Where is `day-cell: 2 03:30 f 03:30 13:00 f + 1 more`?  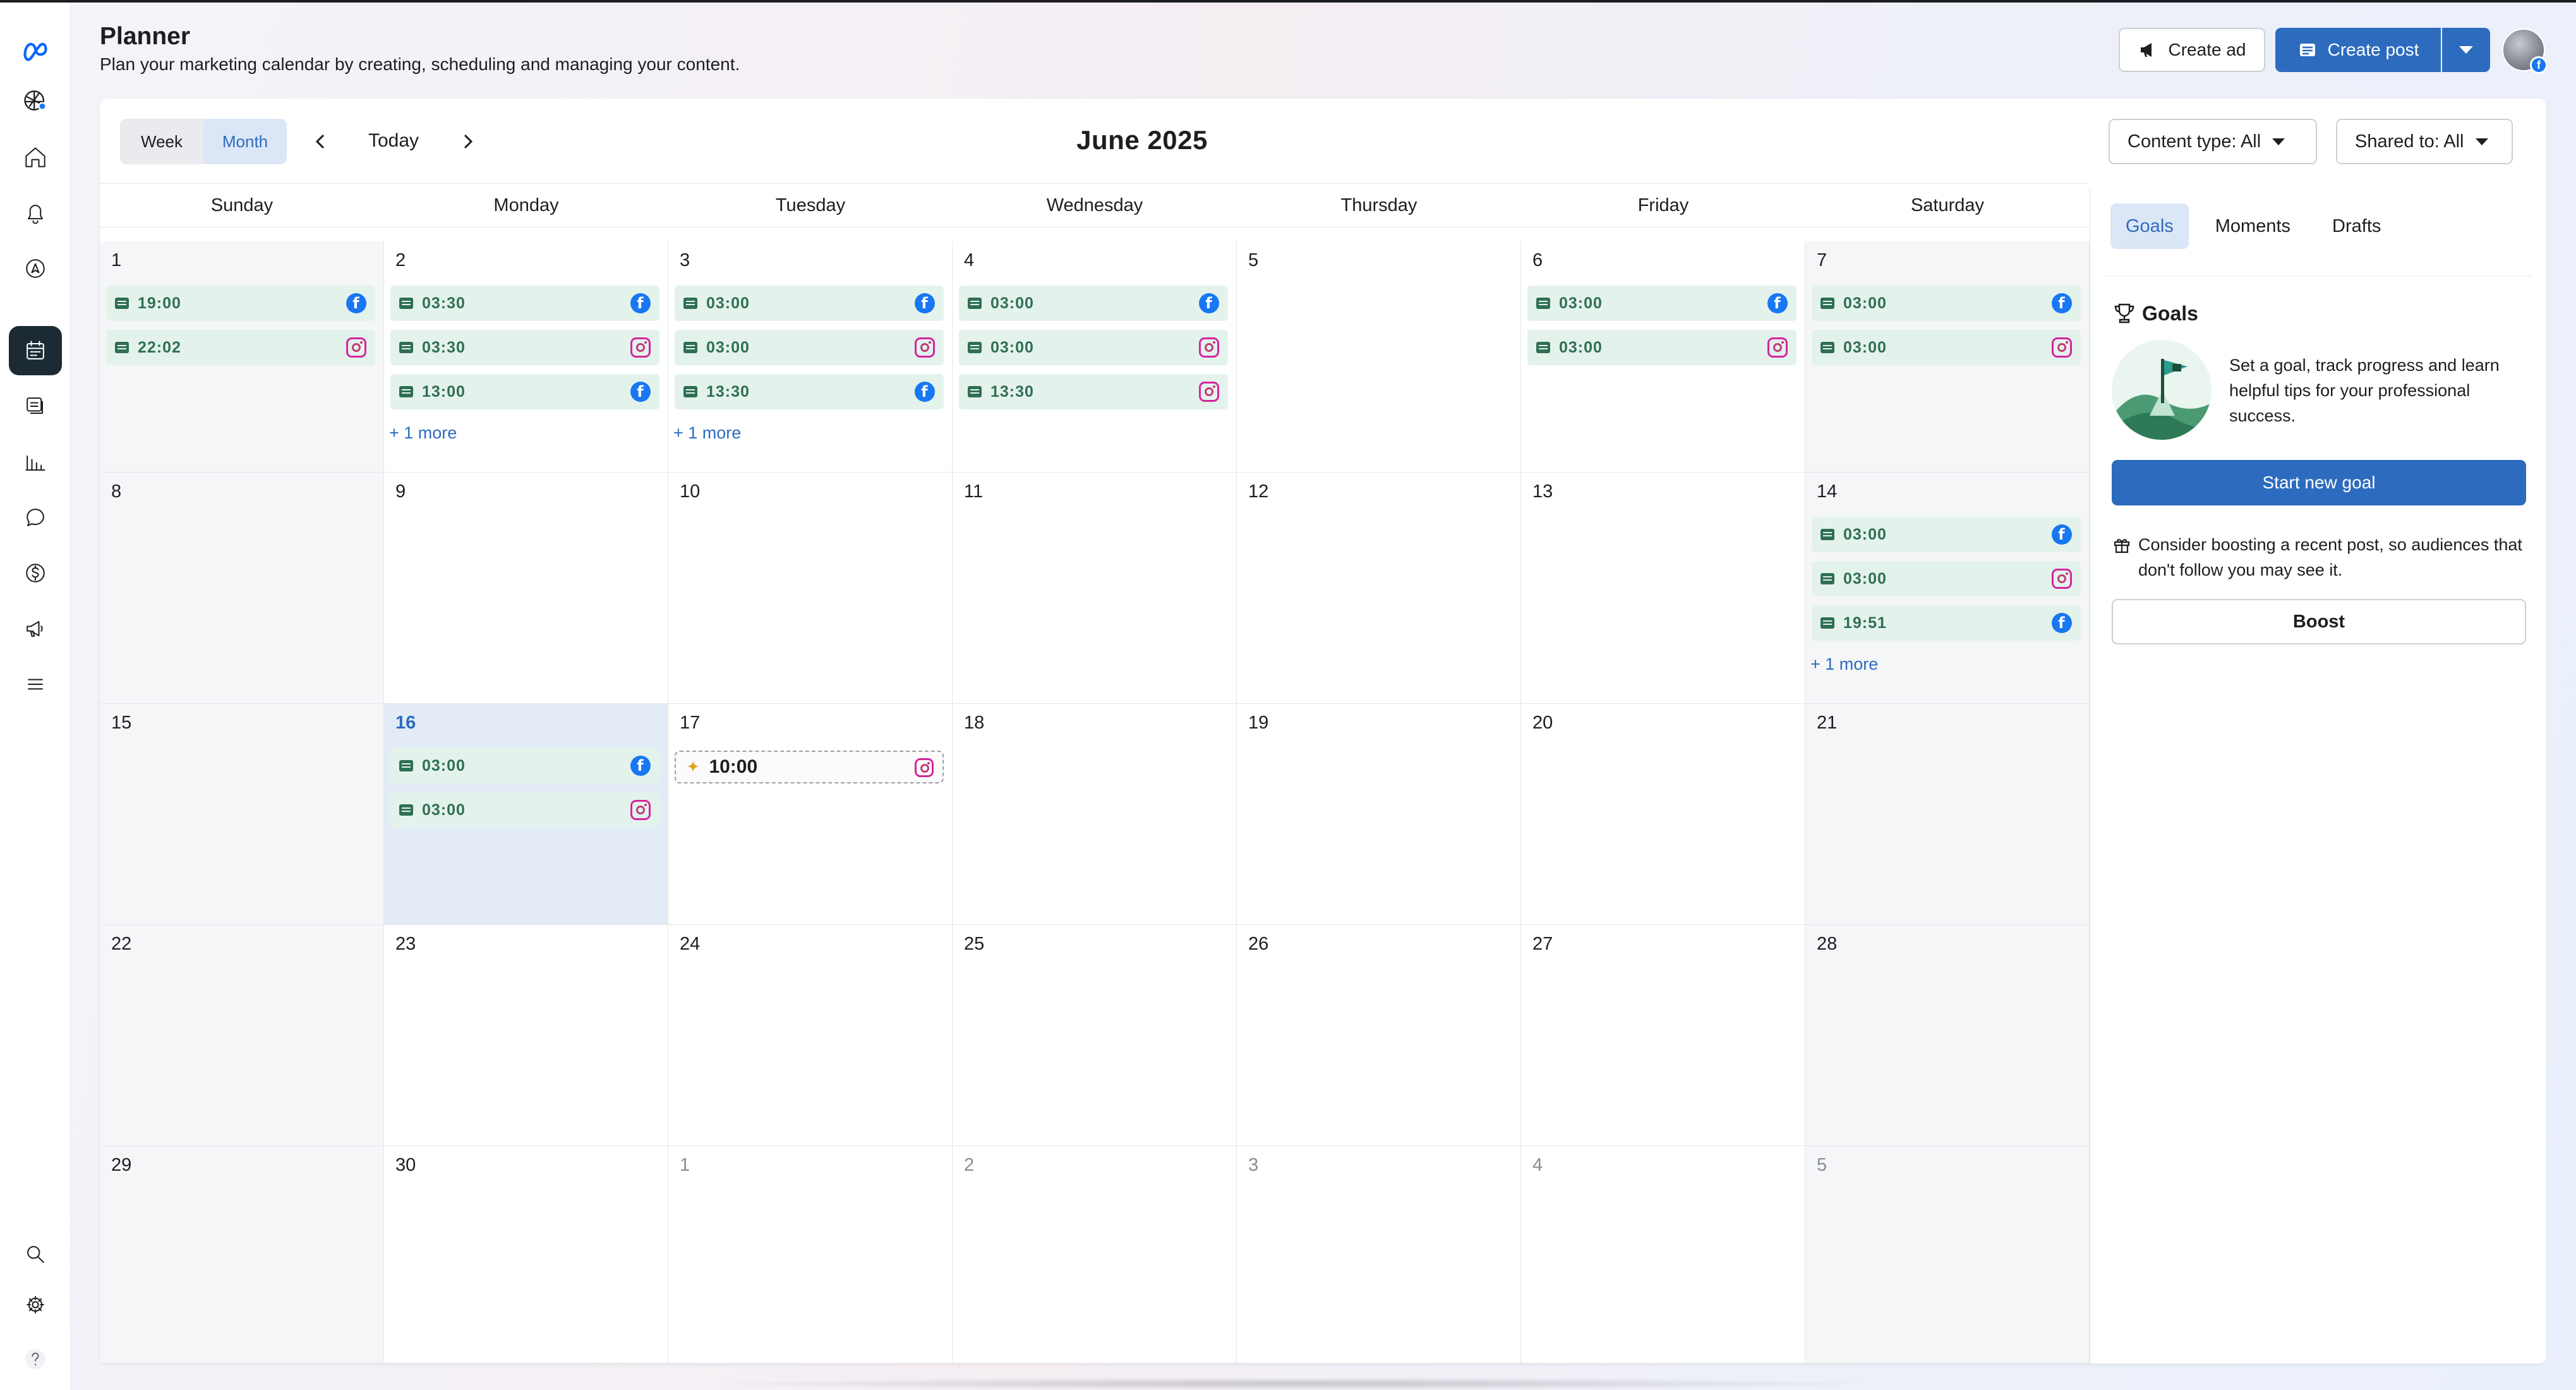 day-cell: 2 03:30 f 03:30 13:00 f + 1 more is located at coordinates (526, 357).